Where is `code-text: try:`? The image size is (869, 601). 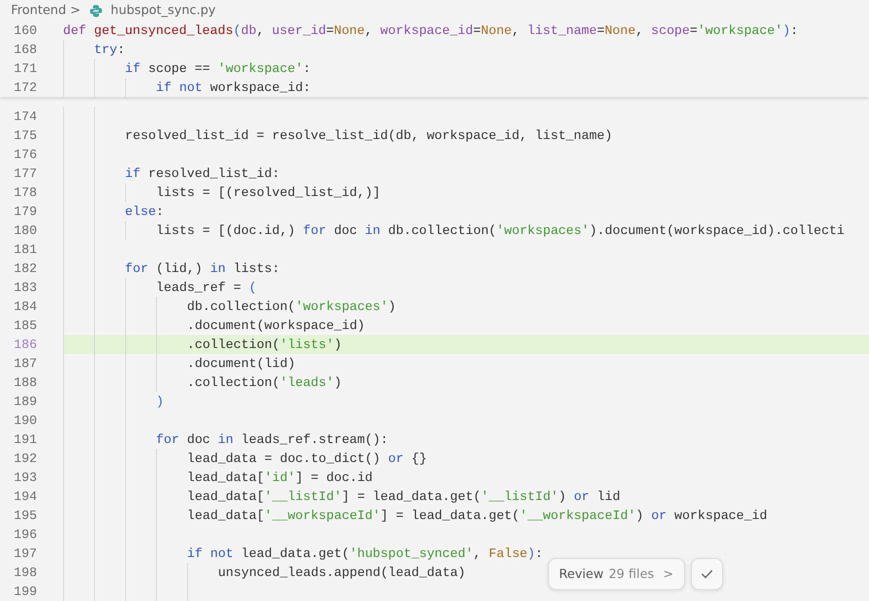
code-text: try: is located at coordinates (109, 50).